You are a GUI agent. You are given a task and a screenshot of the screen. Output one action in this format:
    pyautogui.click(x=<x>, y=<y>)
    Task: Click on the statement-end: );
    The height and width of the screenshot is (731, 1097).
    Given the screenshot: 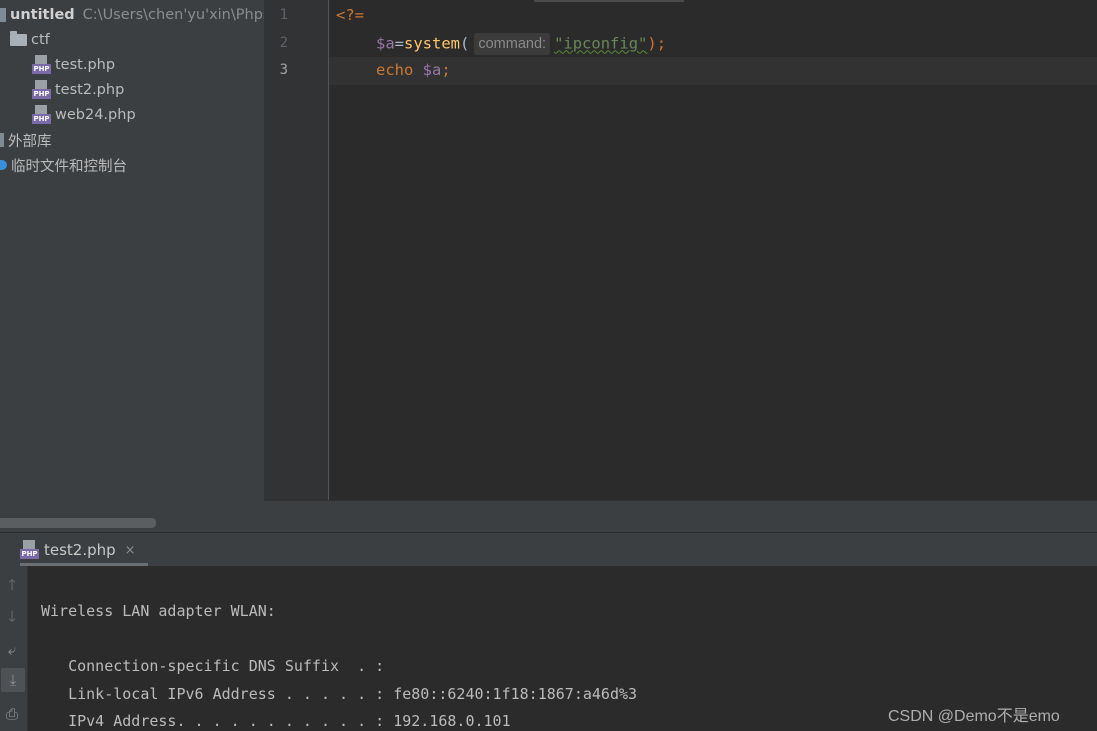 What is the action you would take?
    pyautogui.click(x=657, y=43)
    